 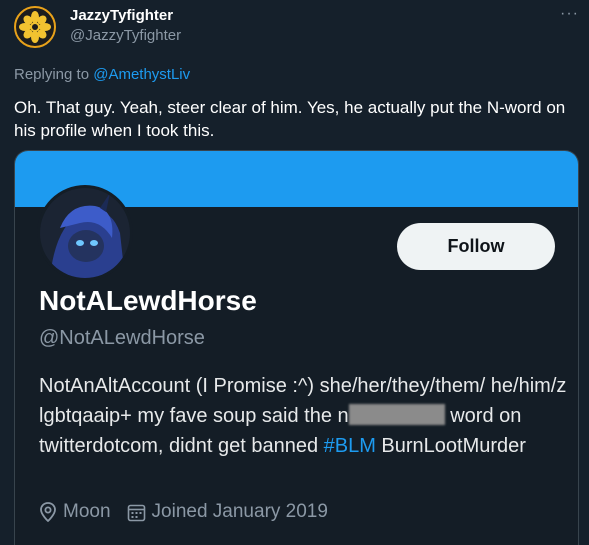 I want to click on joined-text: Joined January 2019, so click(x=239, y=511).